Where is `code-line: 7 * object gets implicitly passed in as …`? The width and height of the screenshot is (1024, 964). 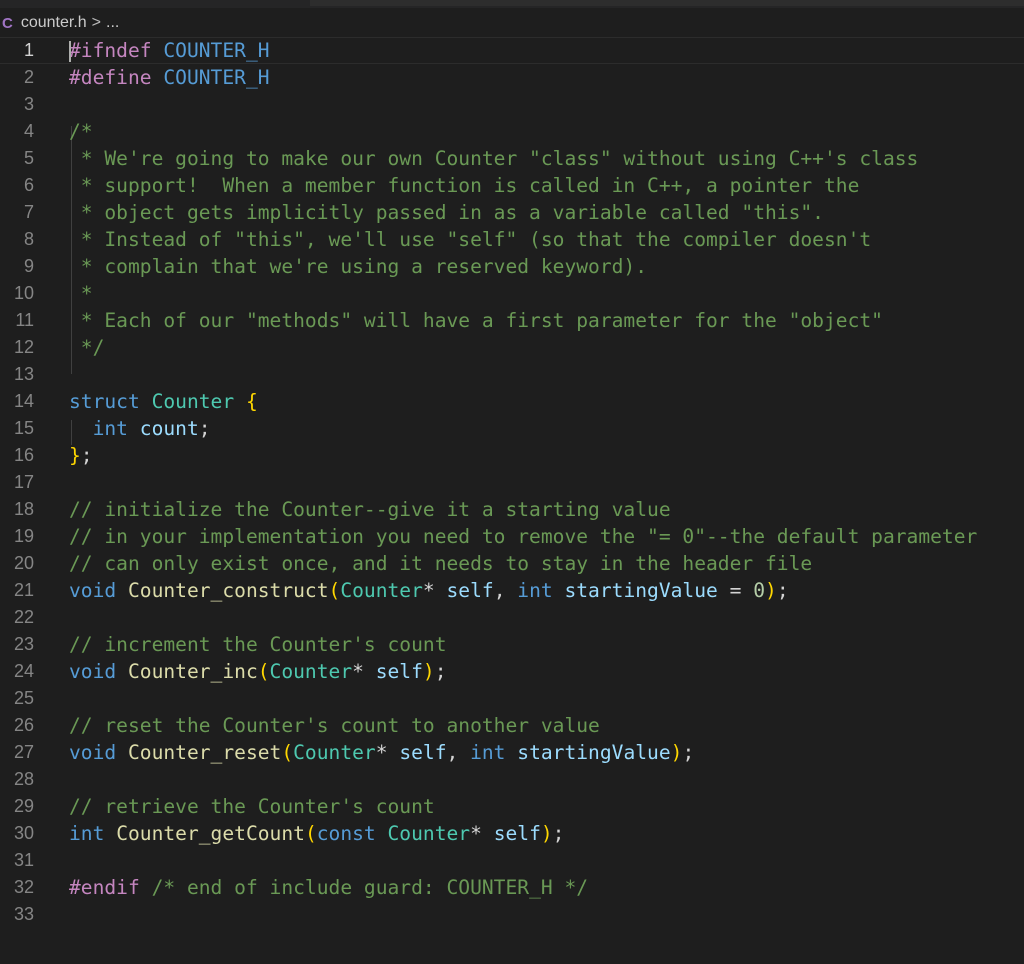 code-line: 7 * object gets implicitly passed in as … is located at coordinates (512, 212).